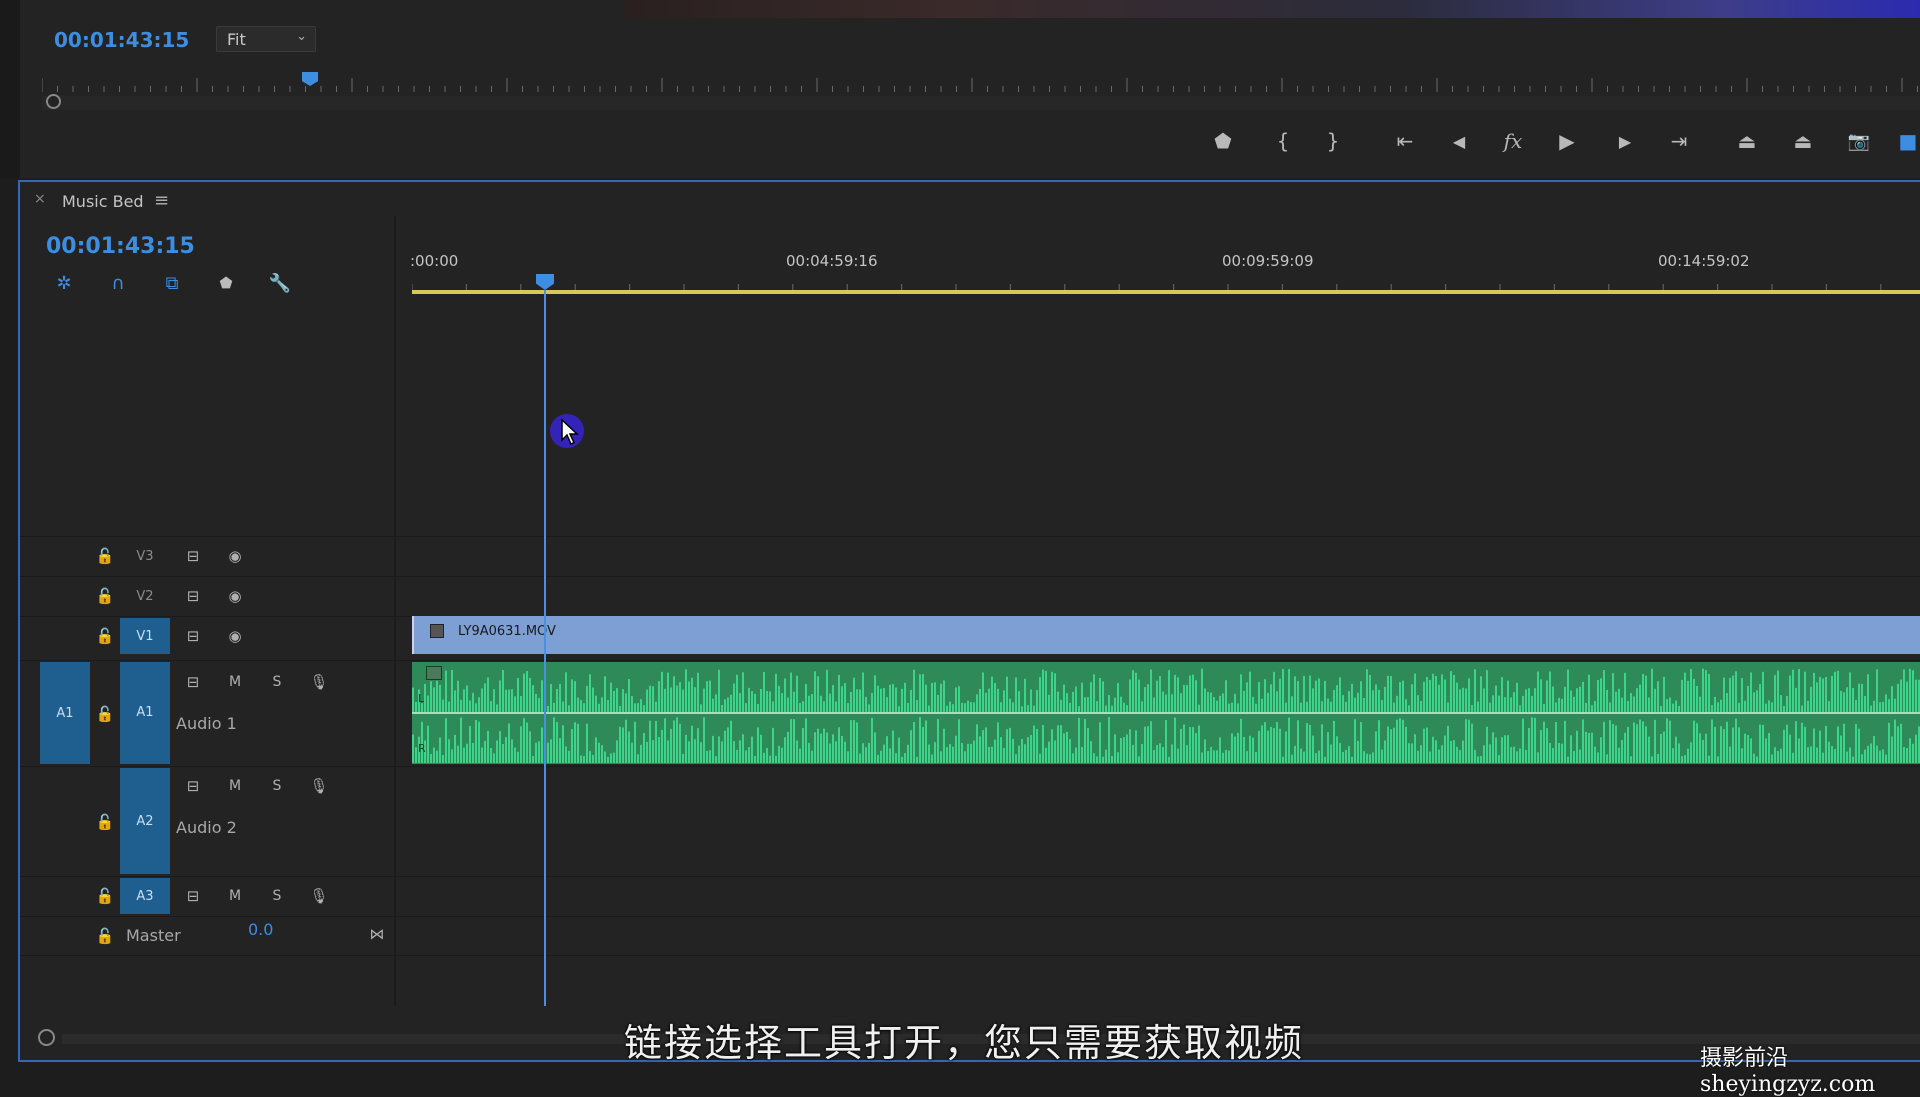  Describe the element at coordinates (1283, 141) in the screenshot. I see `mark-in-icon: {` at that location.